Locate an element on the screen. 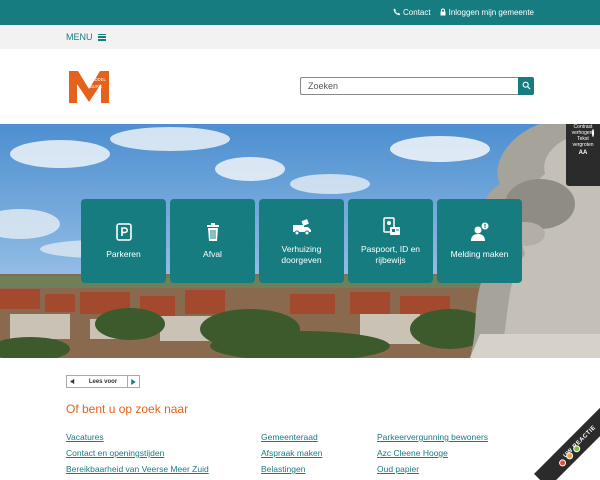  contact-link: Contact is located at coordinates (412, 13).